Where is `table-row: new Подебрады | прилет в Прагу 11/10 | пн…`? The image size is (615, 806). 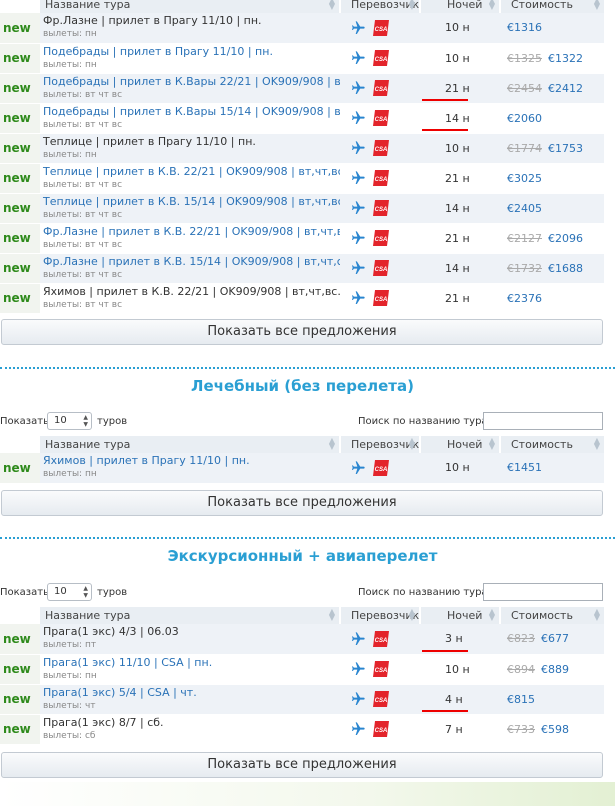 table-row: new Подебрады | прилет в Прагу 11/10 | пн… is located at coordinates (302, 58).